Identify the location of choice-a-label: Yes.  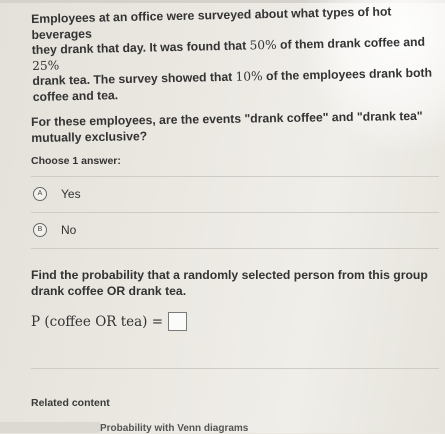
(71, 194).